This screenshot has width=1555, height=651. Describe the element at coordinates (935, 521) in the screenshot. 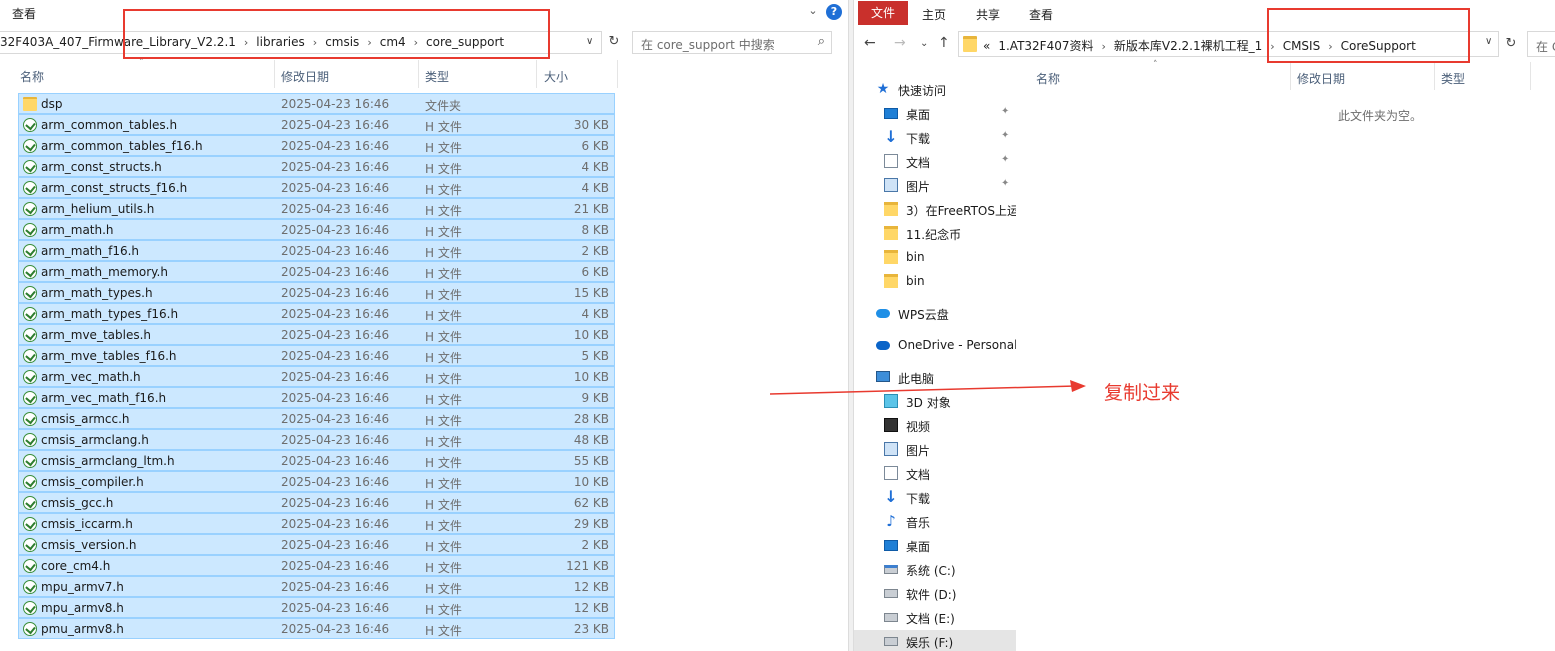

I see `nav-item: ♪ 音乐` at that location.